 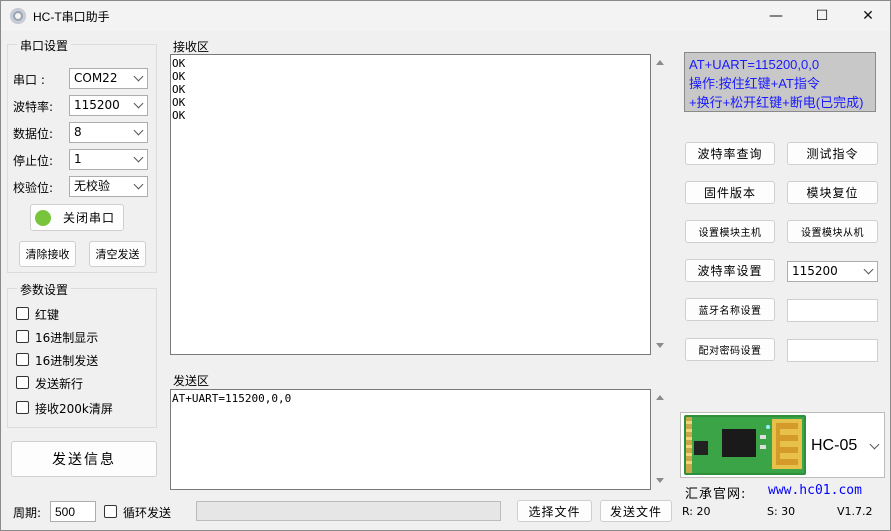 I want to click on serial-settings-label: 串口设置, so click(x=44, y=45).